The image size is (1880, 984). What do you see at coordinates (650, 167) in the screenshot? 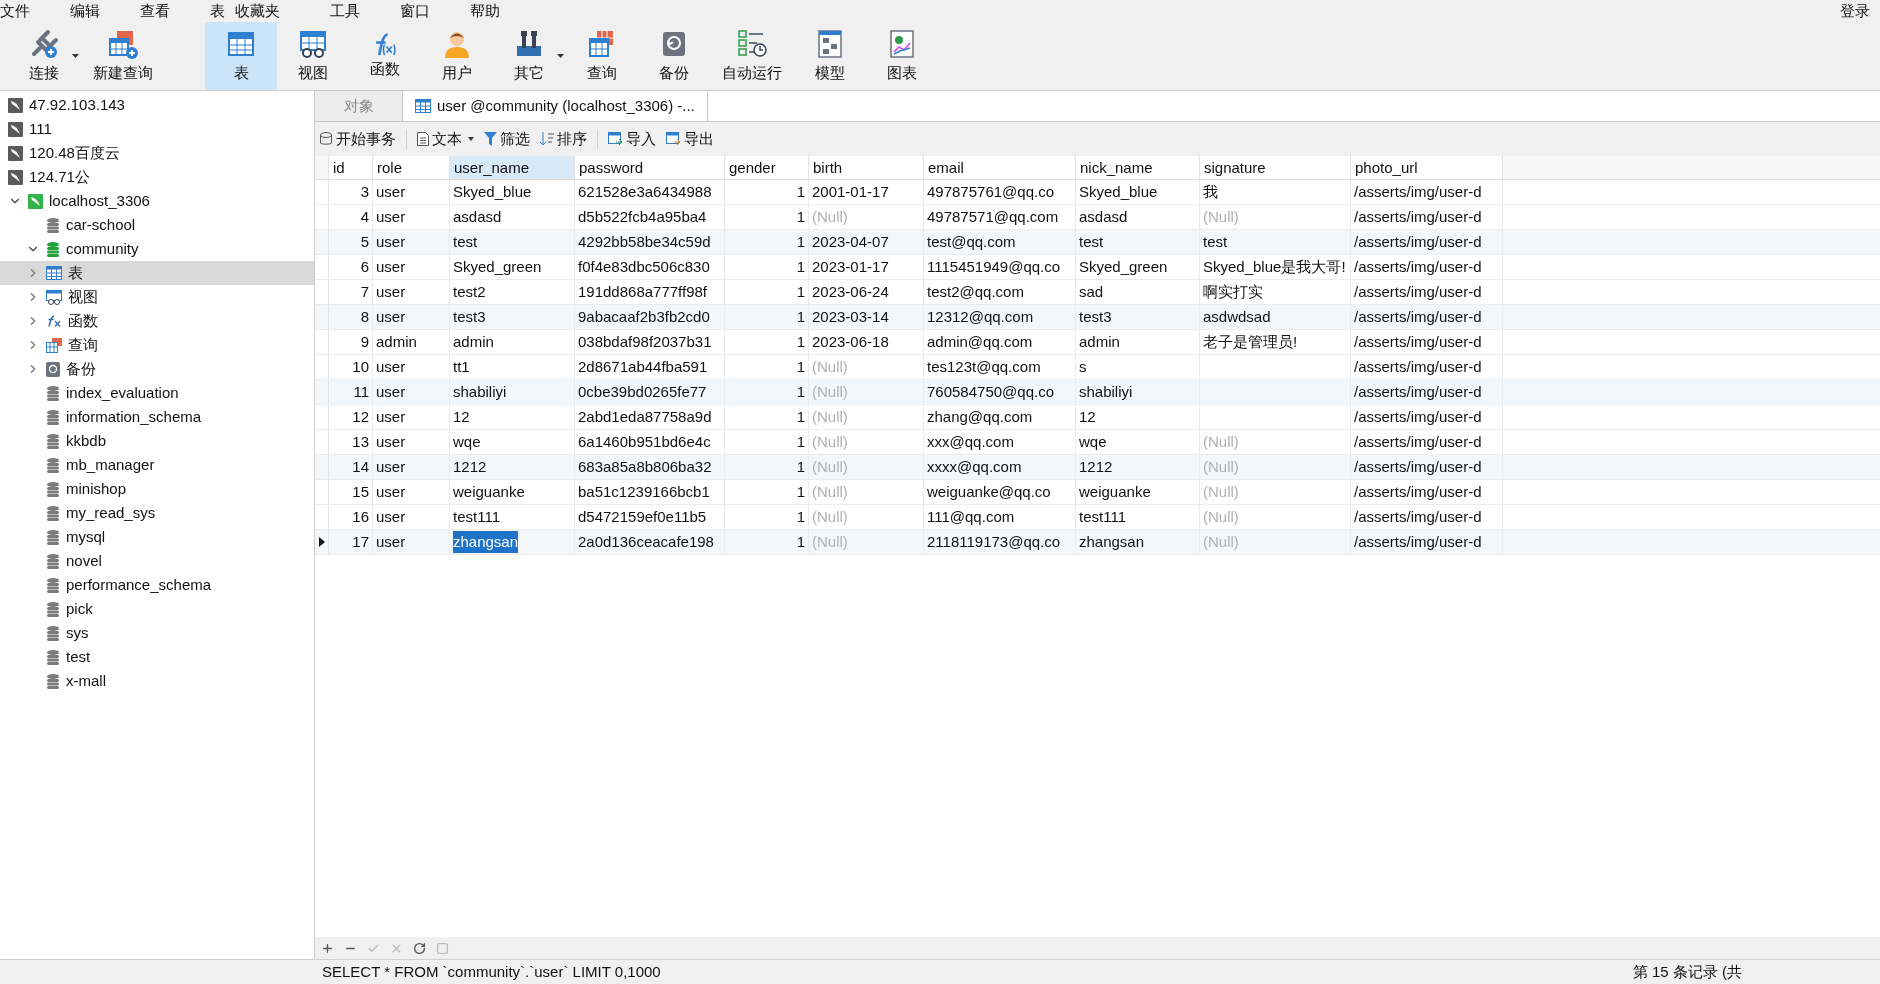
I see `column-header: password` at bounding box center [650, 167].